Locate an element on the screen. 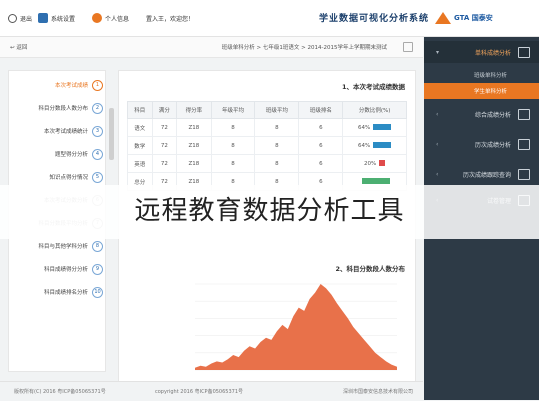  table-cell-subject: 英语 is located at coordinates (140, 163).